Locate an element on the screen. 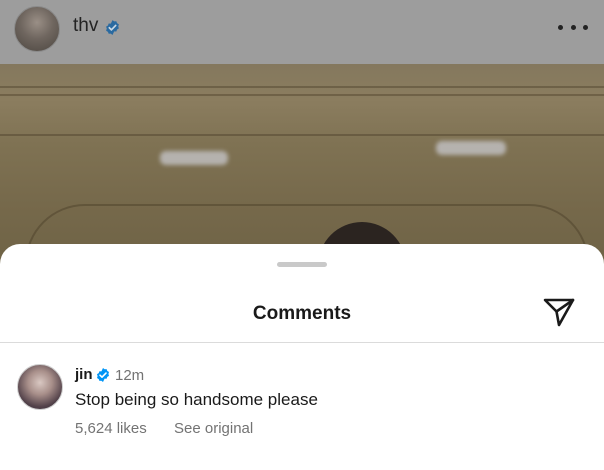 This screenshot has height=470, width=604. comment-timestamp: 12m is located at coordinates (130, 375).